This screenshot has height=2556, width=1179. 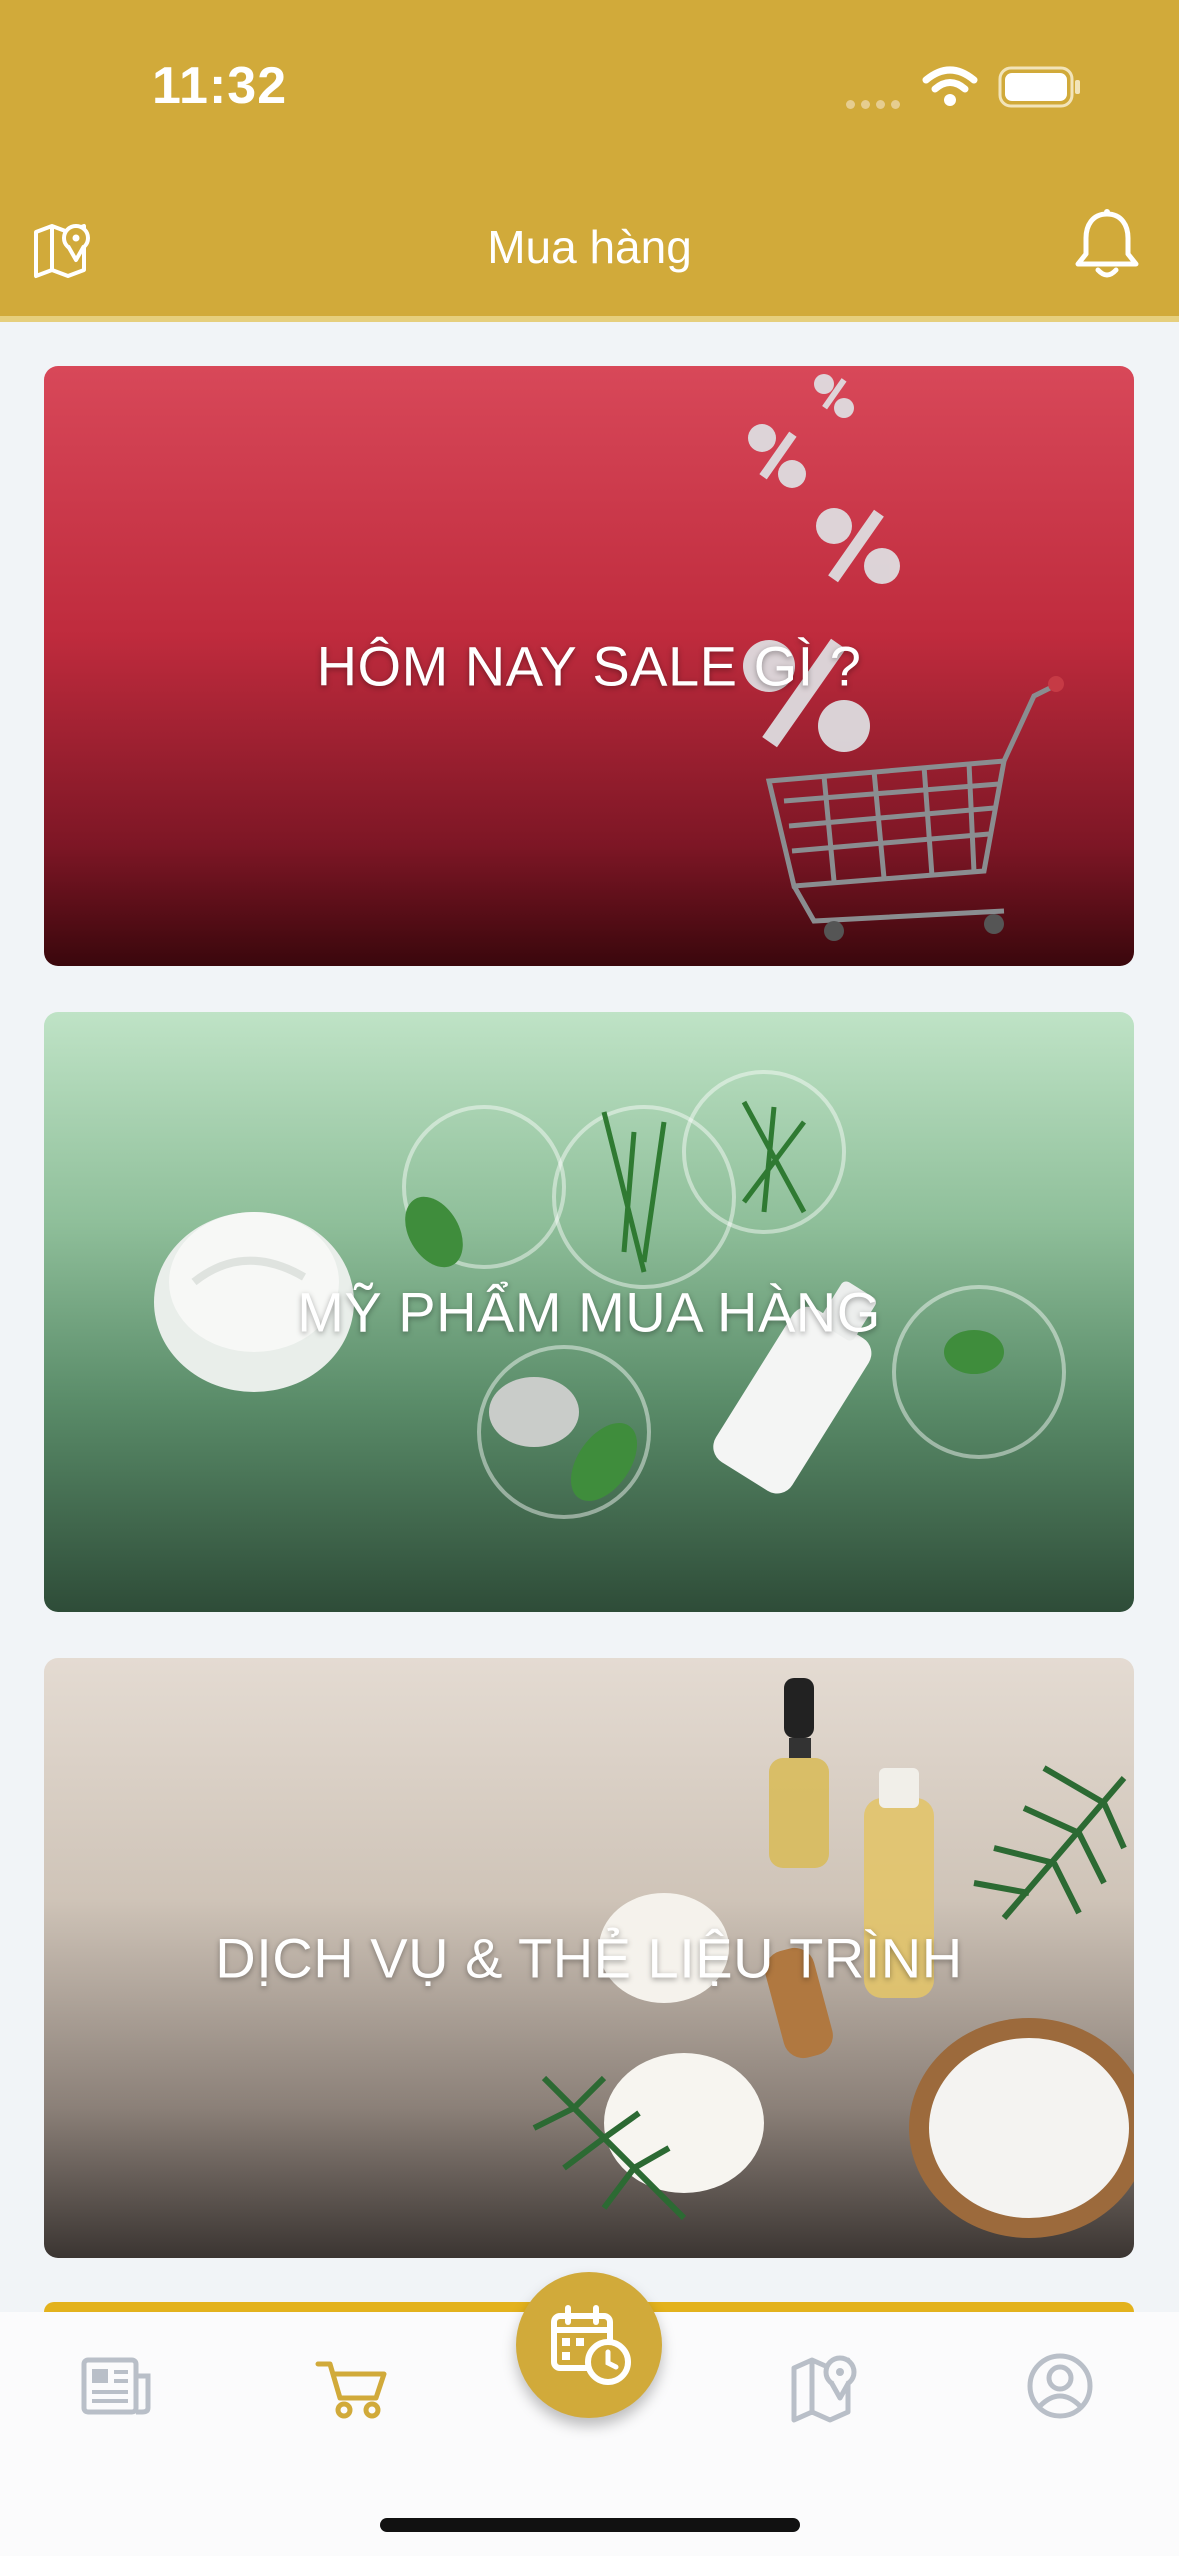 What do you see at coordinates (351, 2390) in the screenshot?
I see `cart-icon` at bounding box center [351, 2390].